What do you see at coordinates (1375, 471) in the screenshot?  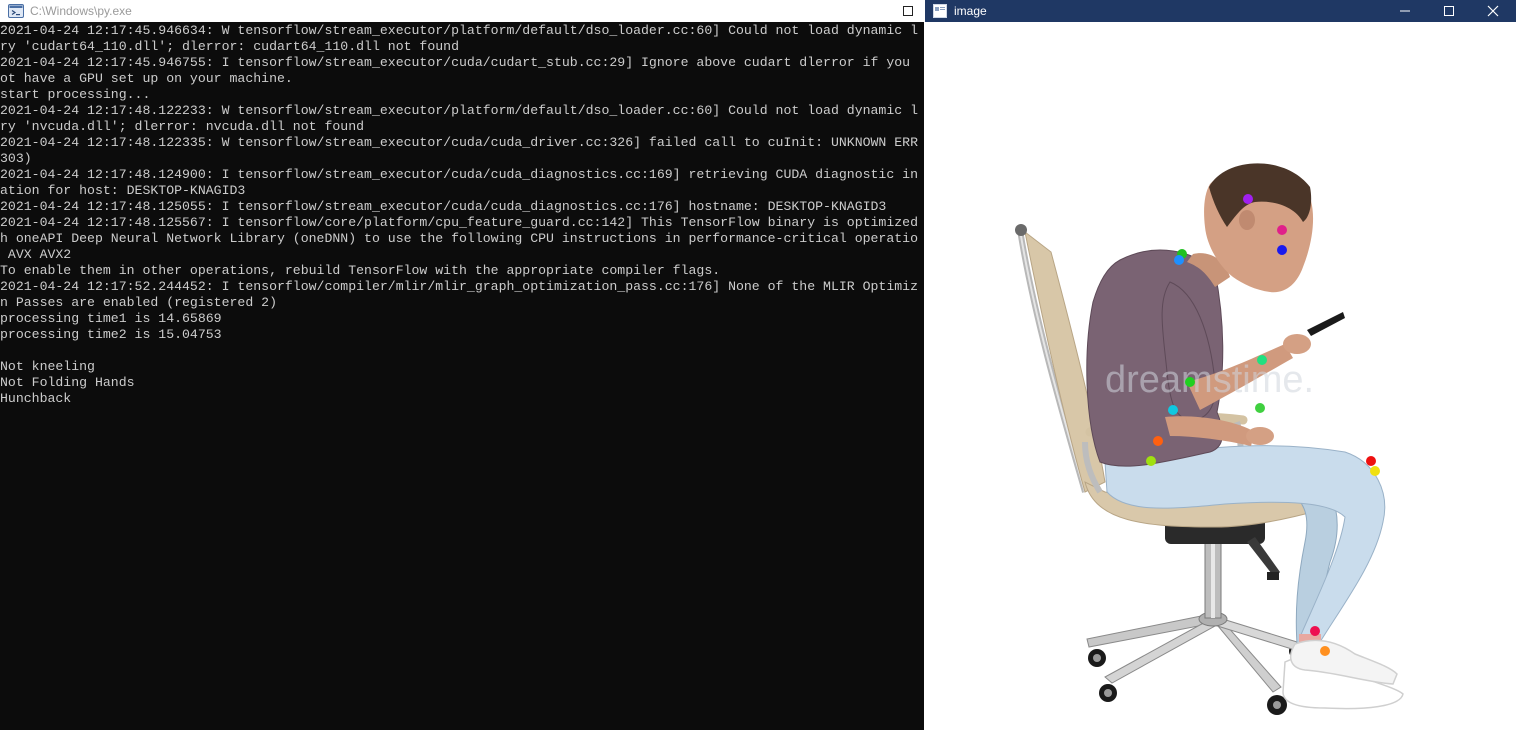 I see `keypoint-knee-right` at bounding box center [1375, 471].